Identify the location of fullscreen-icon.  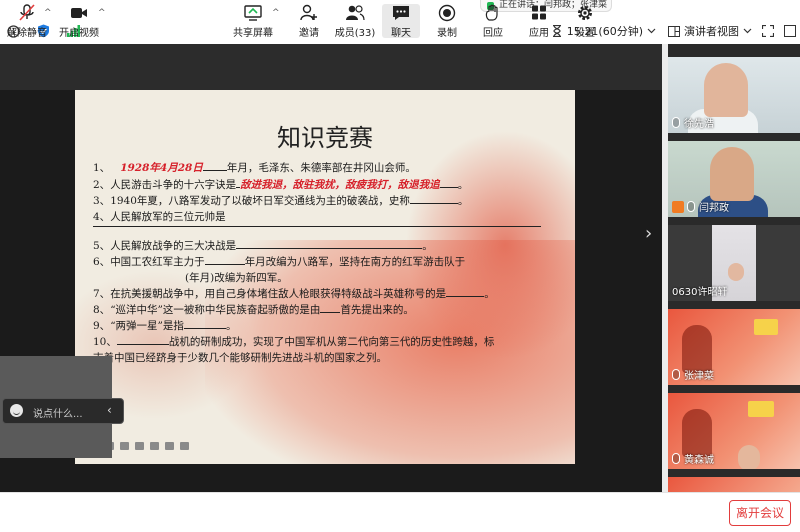
(768, 31).